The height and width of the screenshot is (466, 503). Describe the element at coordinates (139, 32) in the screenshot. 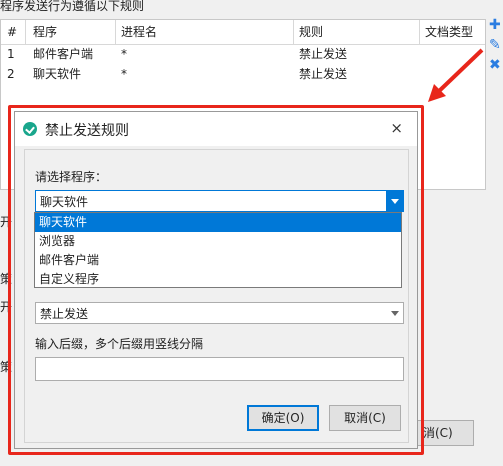

I see `col-header-process: 进程名` at that location.